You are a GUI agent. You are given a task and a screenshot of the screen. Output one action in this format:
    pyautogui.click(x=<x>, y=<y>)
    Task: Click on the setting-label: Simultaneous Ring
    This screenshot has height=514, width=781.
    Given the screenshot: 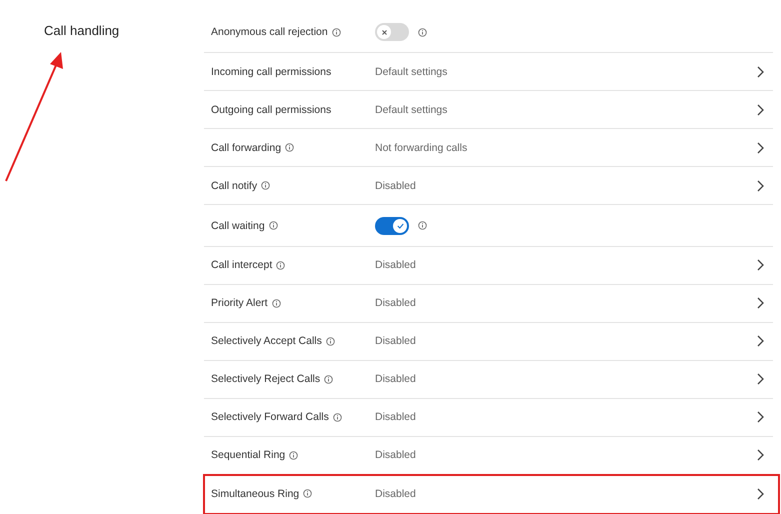 What is the action you would take?
    pyautogui.click(x=255, y=494)
    